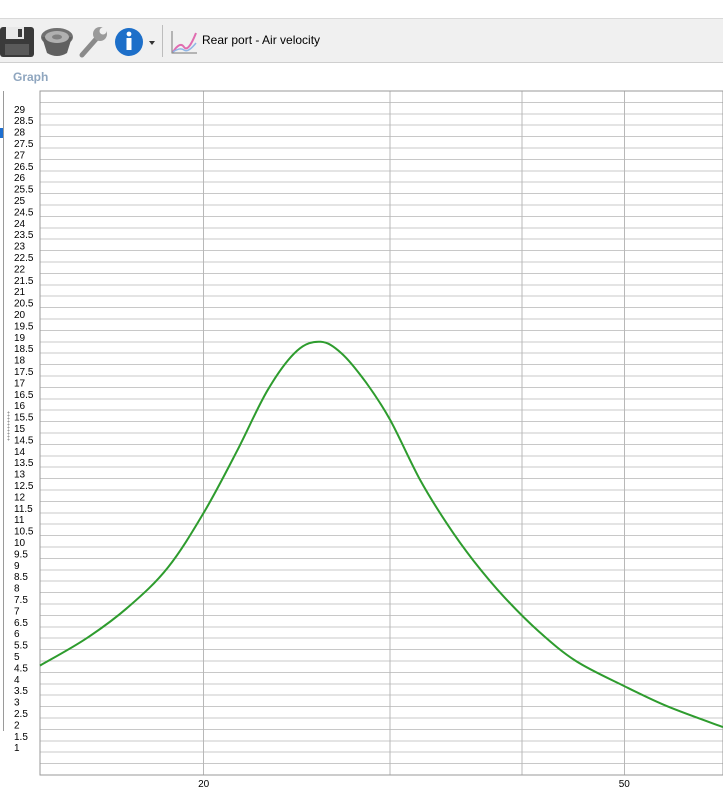 The width and height of the screenshot is (723, 789). I want to click on y-tick-label: 1.5, so click(21, 737).